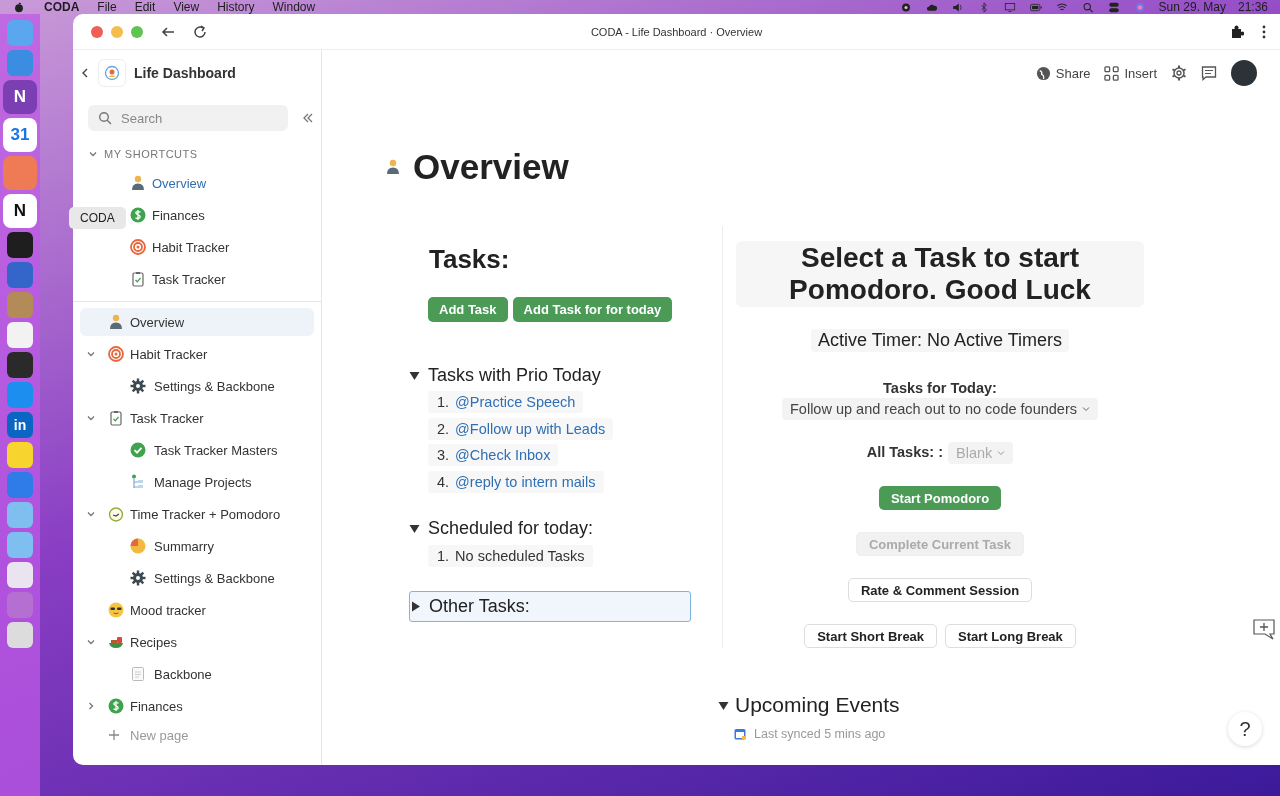 The width and height of the screenshot is (1280, 796). I want to click on pomodoro-heading: Select a Task to start Pomodoro. Good Luck, so click(940, 274).